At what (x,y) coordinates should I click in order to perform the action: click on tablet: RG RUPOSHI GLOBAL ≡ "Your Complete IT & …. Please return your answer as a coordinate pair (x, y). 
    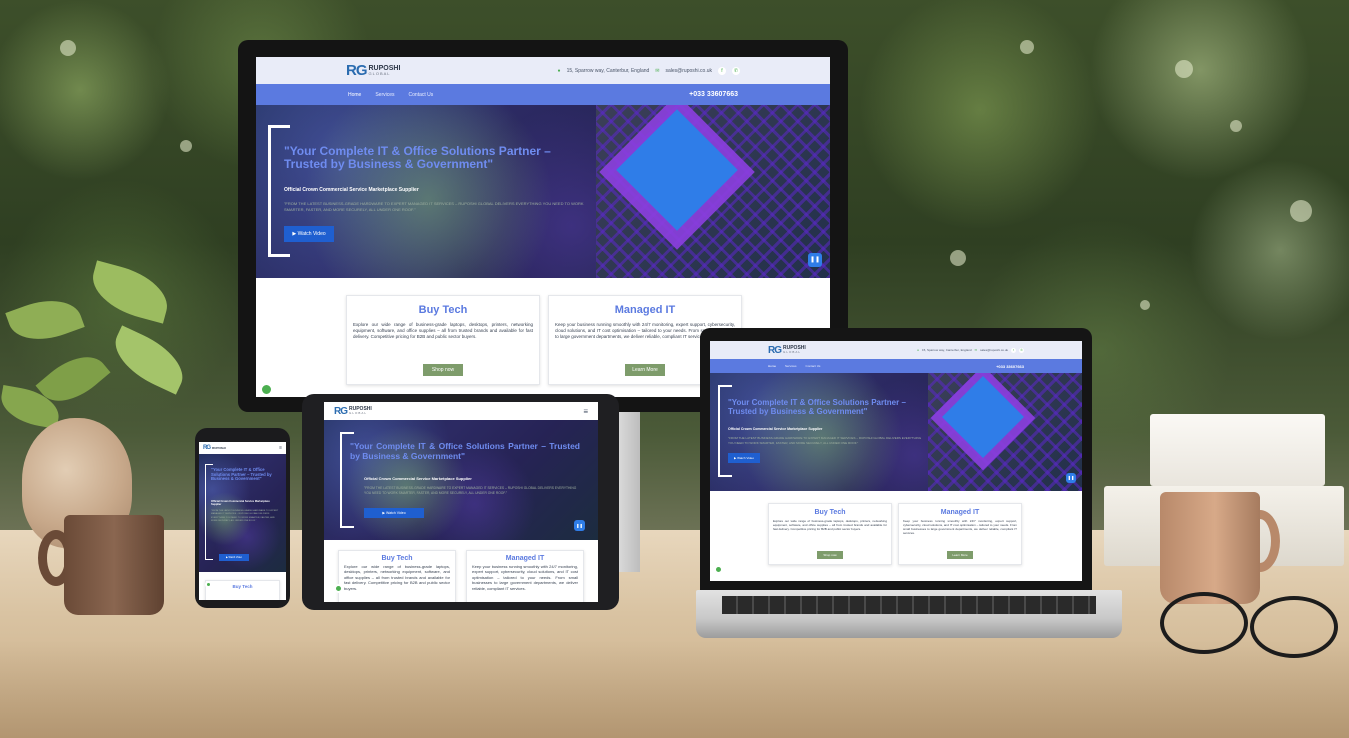
    Looking at the image, I should click on (460, 502).